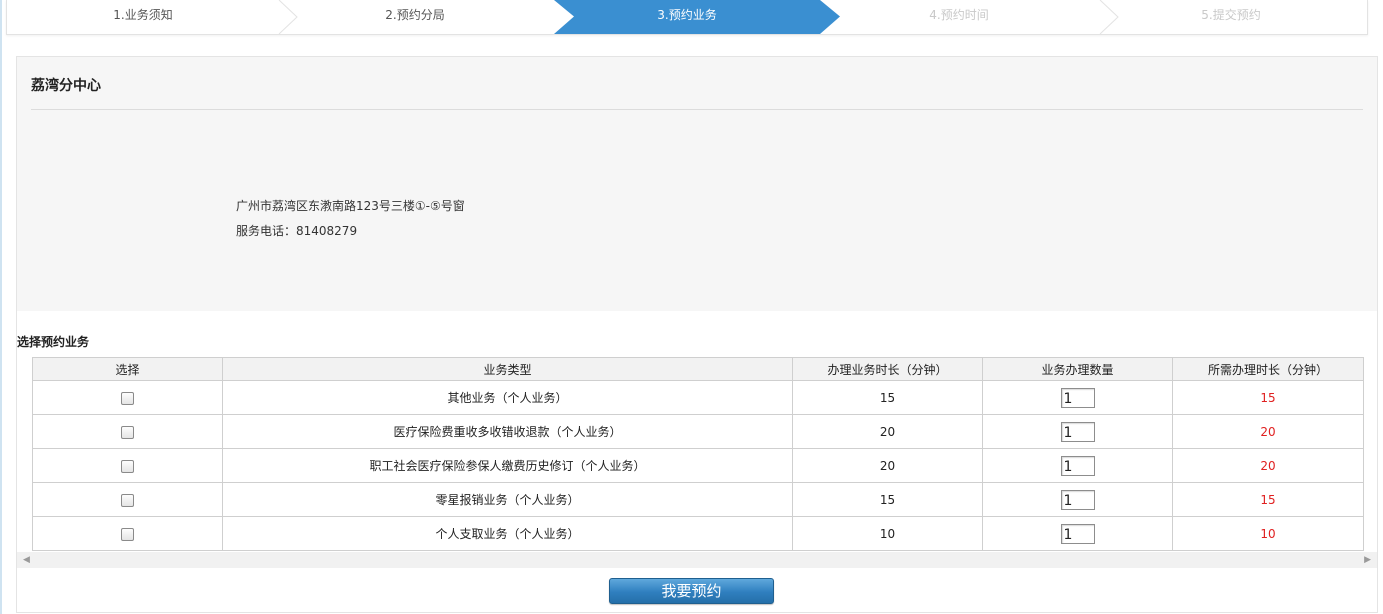  I want to click on step-progress-bar: 1.业务须知 2.预约分局 3.预约业务 4.预约时间 5.提交预约, so click(687, 17).